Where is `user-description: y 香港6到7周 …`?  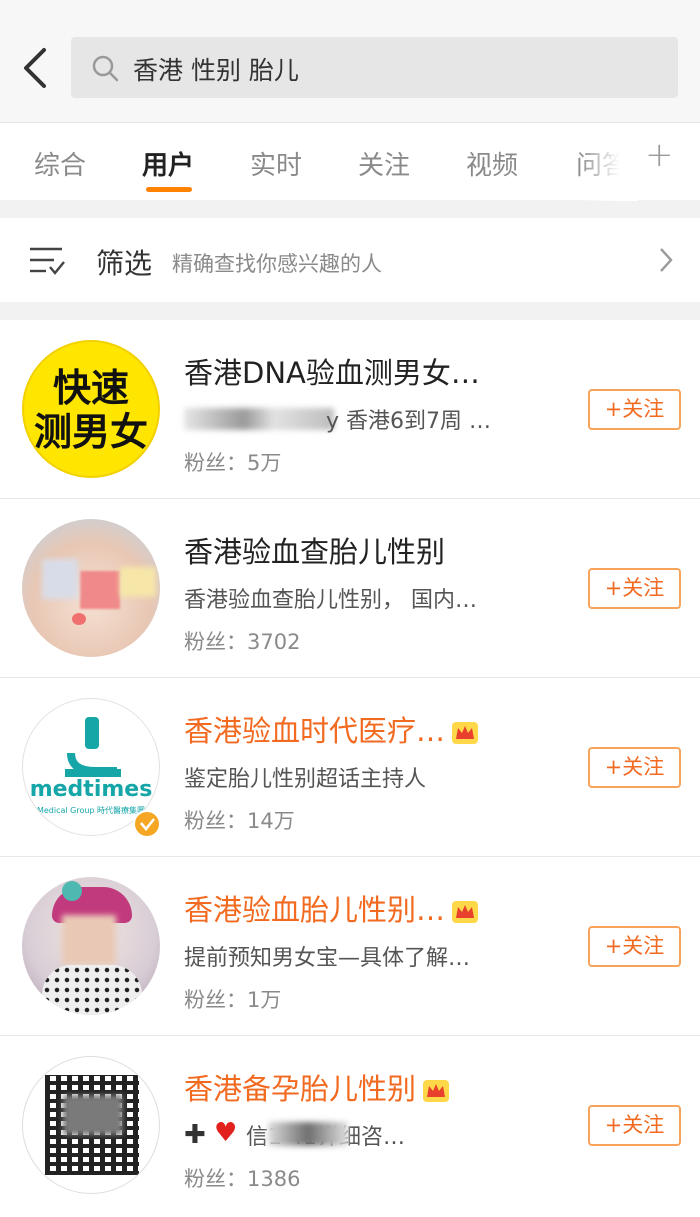
user-description: y 香港6到7周 … is located at coordinates (409, 421).